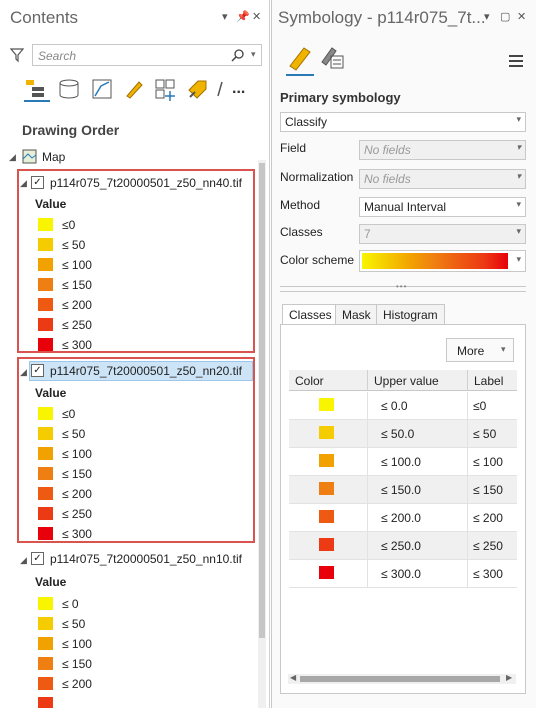 The height and width of the screenshot is (708, 536). I want to click on contents-scrollbar-thumb, so click(262, 400).